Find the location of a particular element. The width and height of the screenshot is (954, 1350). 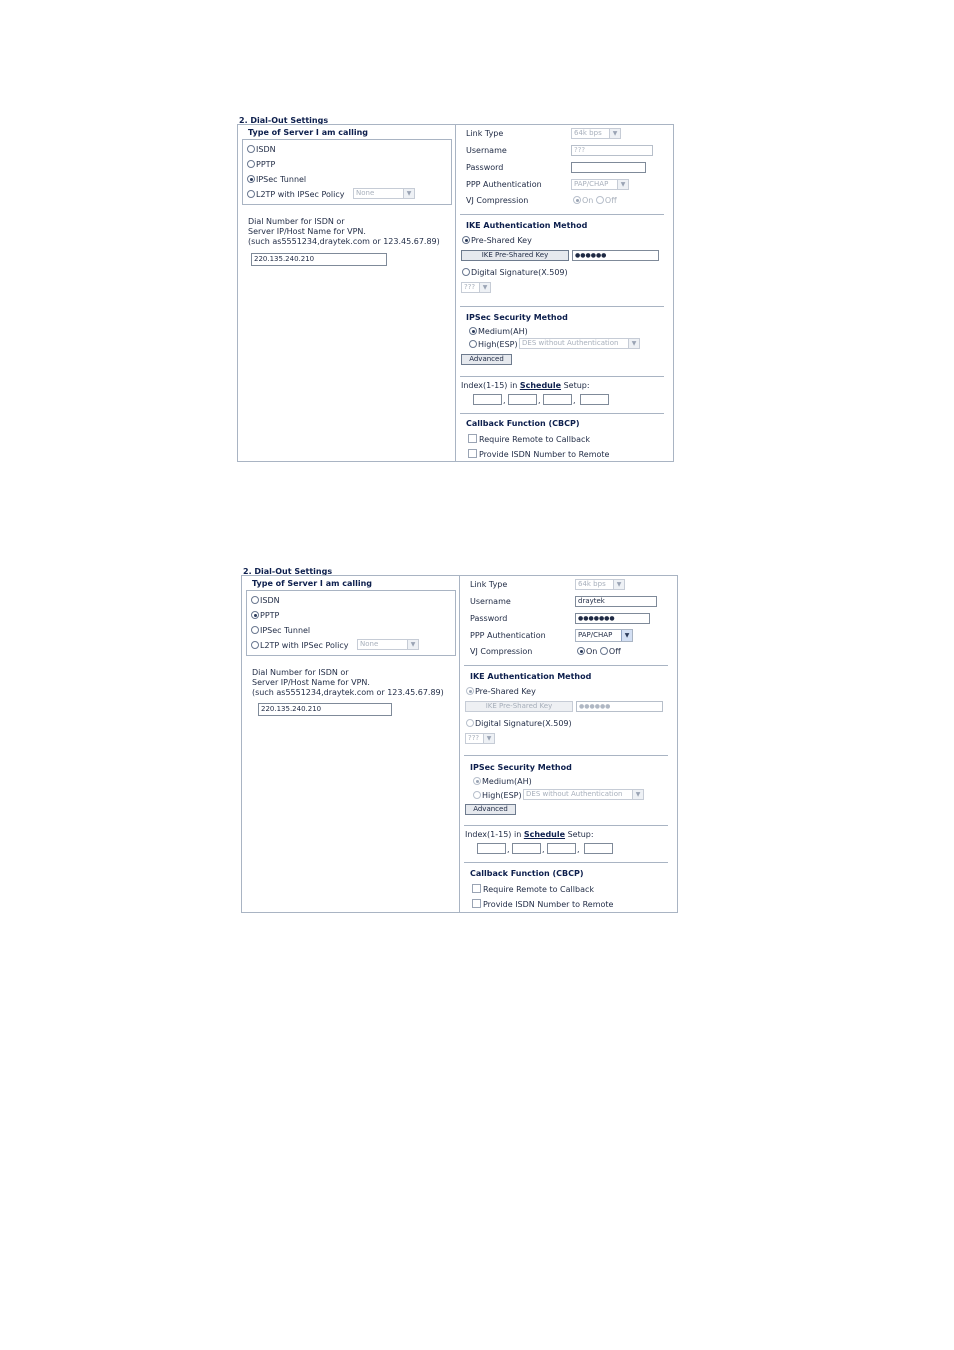

username-label: Username is located at coordinates (486, 150).